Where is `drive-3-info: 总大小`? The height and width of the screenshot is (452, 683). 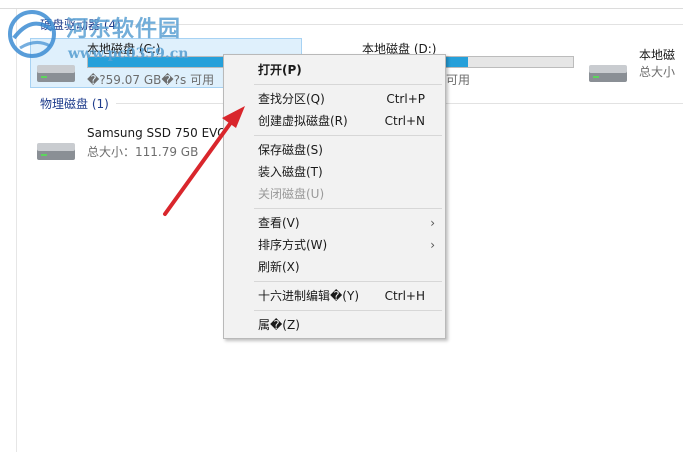 drive-3-info: 总大小 is located at coordinates (657, 72).